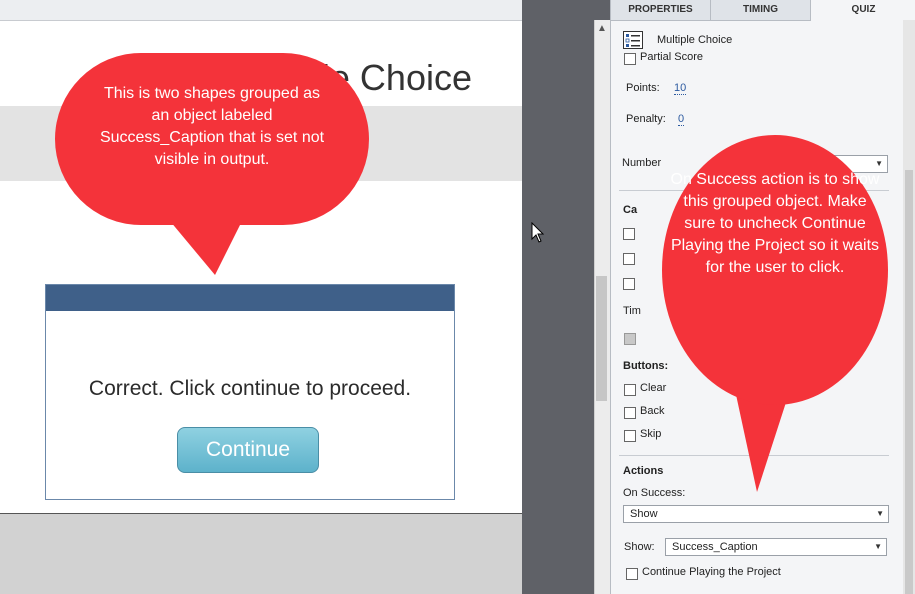  Describe the element at coordinates (863, 10) in the screenshot. I see `tab-quiz: QUIZ` at that location.